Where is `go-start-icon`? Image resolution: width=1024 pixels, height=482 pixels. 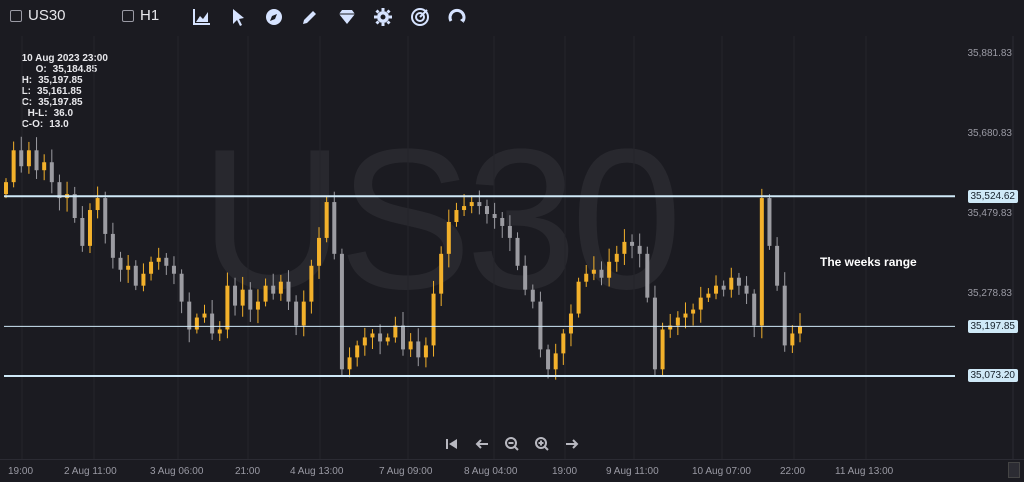
go-start-icon is located at coordinates (452, 444).